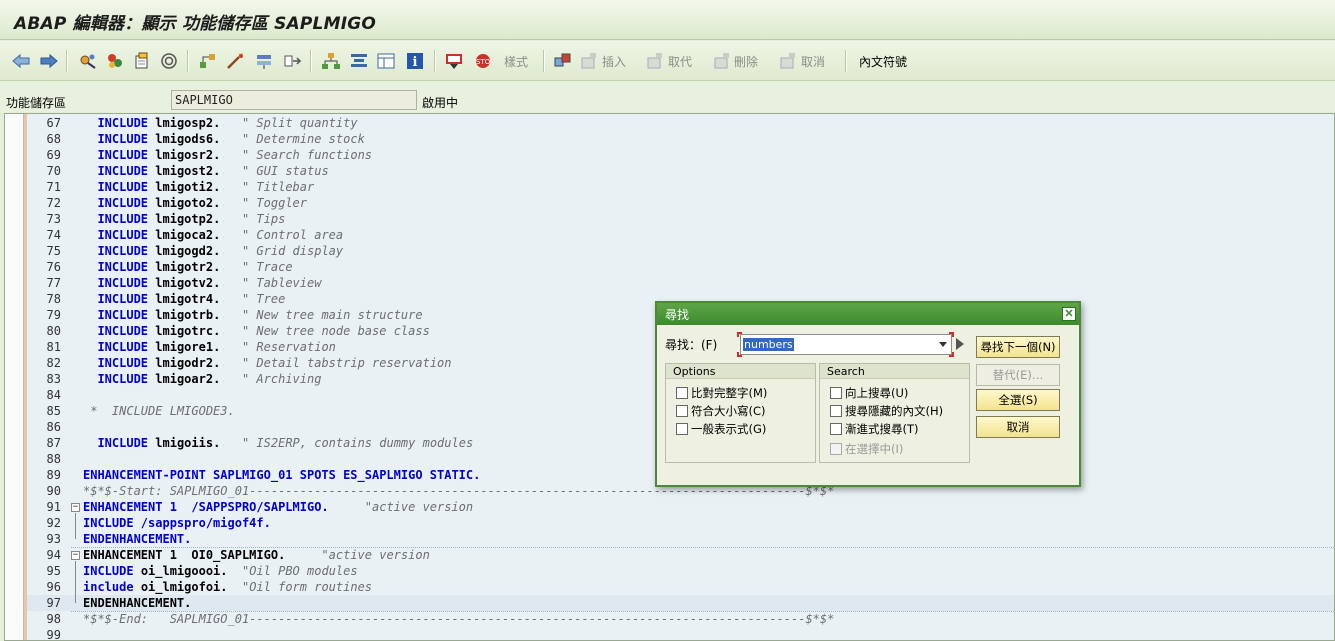  I want to click on code-line: 72 INCLUDE lmigoto2. " Toggler, so click(680, 203).